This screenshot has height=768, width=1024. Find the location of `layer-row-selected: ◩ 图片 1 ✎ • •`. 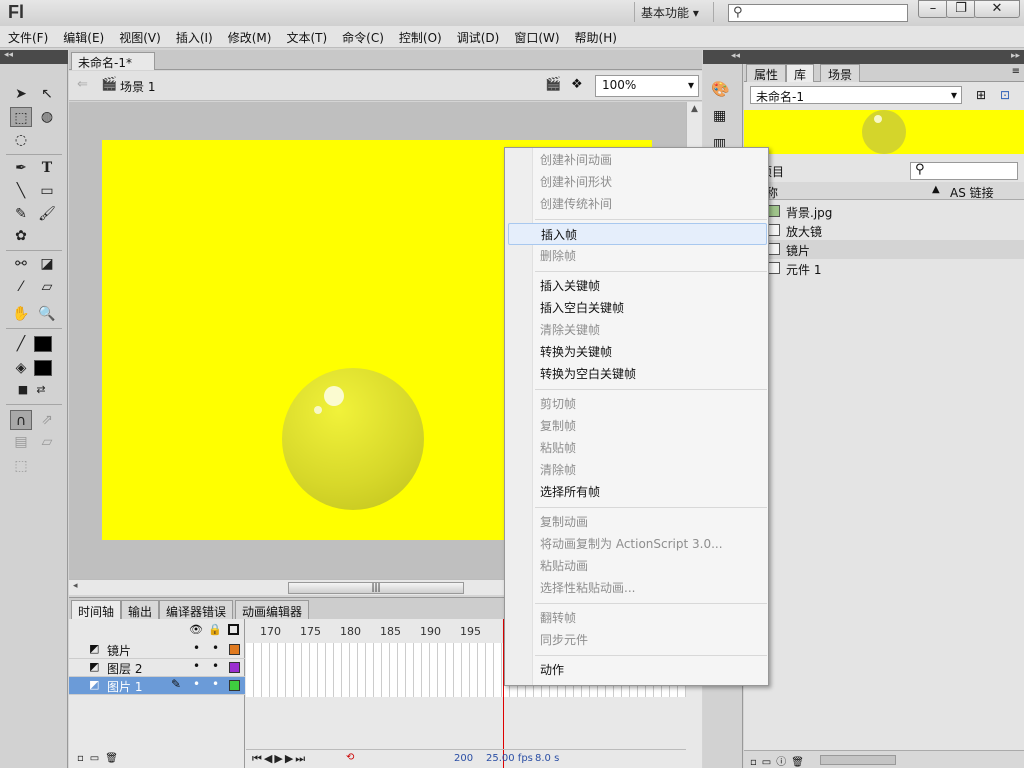

layer-row-selected: ◩ 图片 1 ✎ • • is located at coordinates (157, 686).